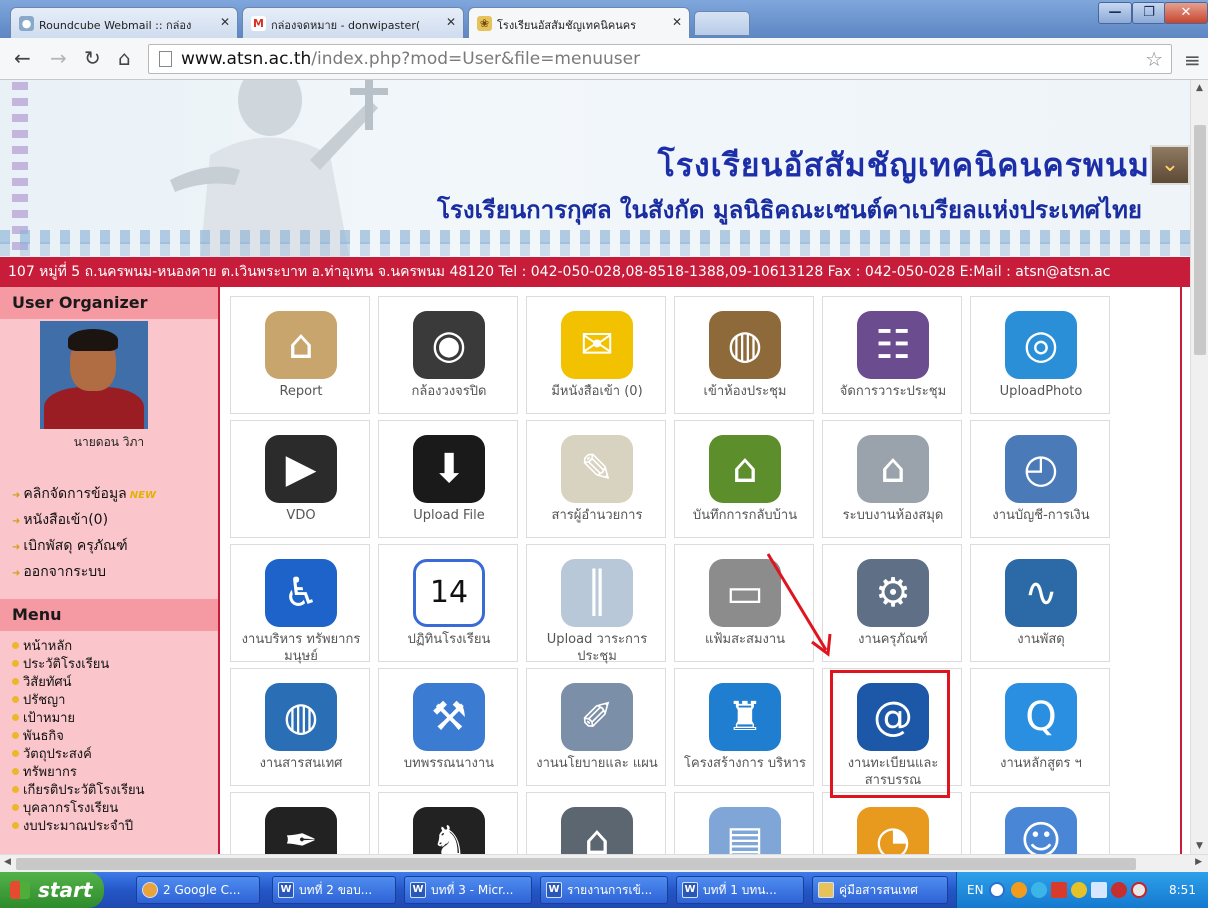 The image size is (1208, 908). What do you see at coordinates (975, 890) in the screenshot?
I see `language-indicator: EN` at bounding box center [975, 890].